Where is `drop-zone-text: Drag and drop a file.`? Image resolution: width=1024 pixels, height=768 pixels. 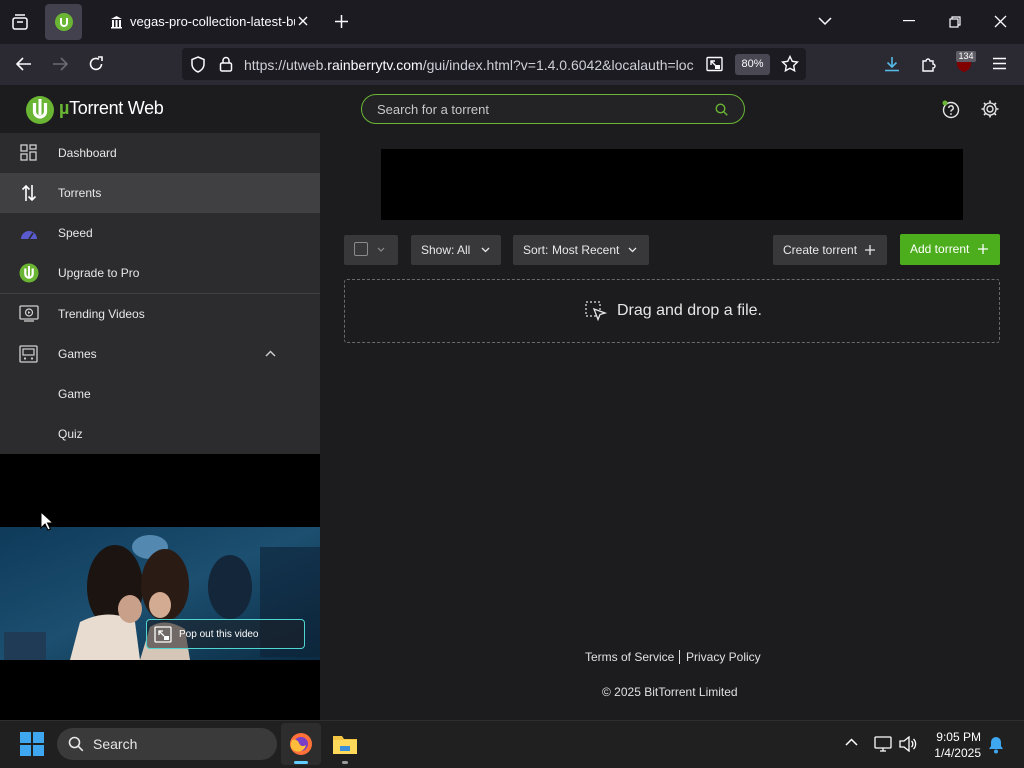 drop-zone-text: Drag and drop a file. is located at coordinates (689, 310).